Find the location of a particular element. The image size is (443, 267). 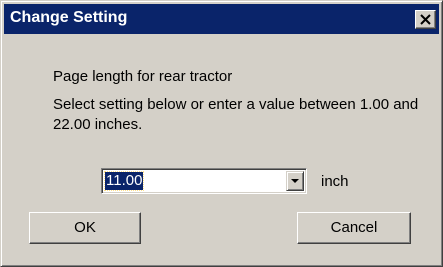

cancel-button: Cancel is located at coordinates (354, 228).